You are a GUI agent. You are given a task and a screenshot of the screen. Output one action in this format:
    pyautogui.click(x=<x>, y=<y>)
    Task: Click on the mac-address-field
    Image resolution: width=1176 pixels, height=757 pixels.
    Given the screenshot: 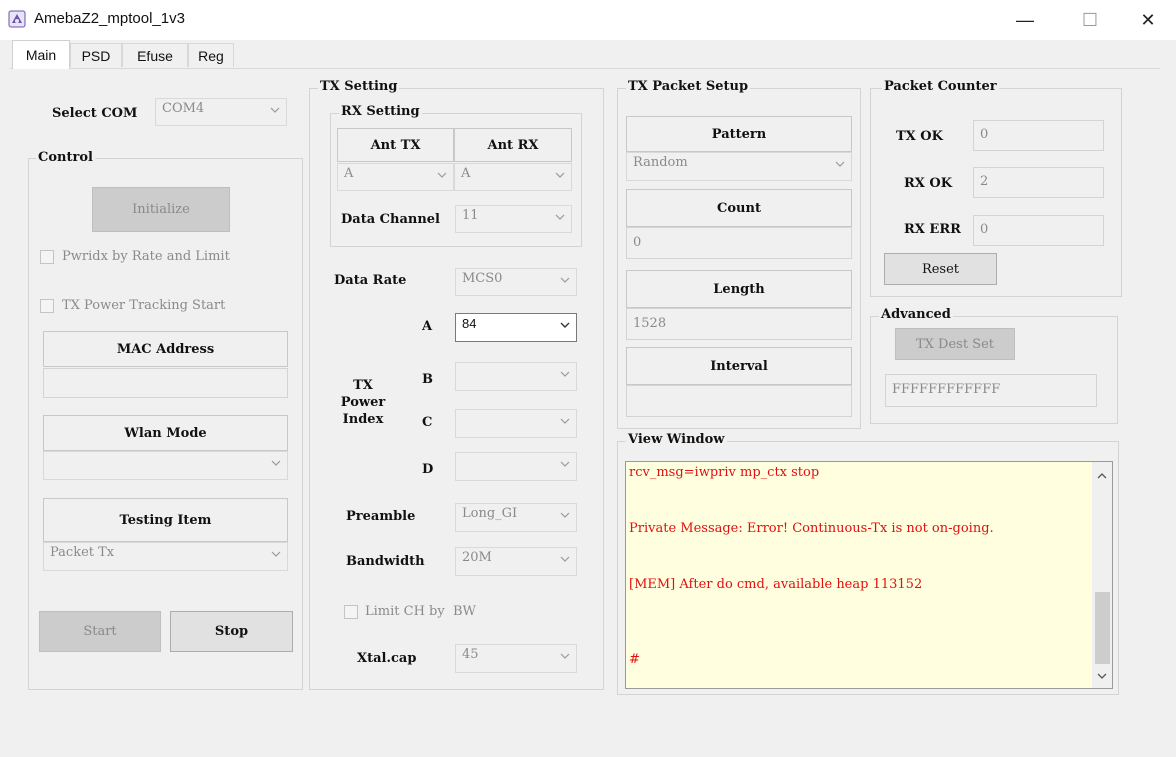 What is the action you would take?
    pyautogui.click(x=165, y=383)
    